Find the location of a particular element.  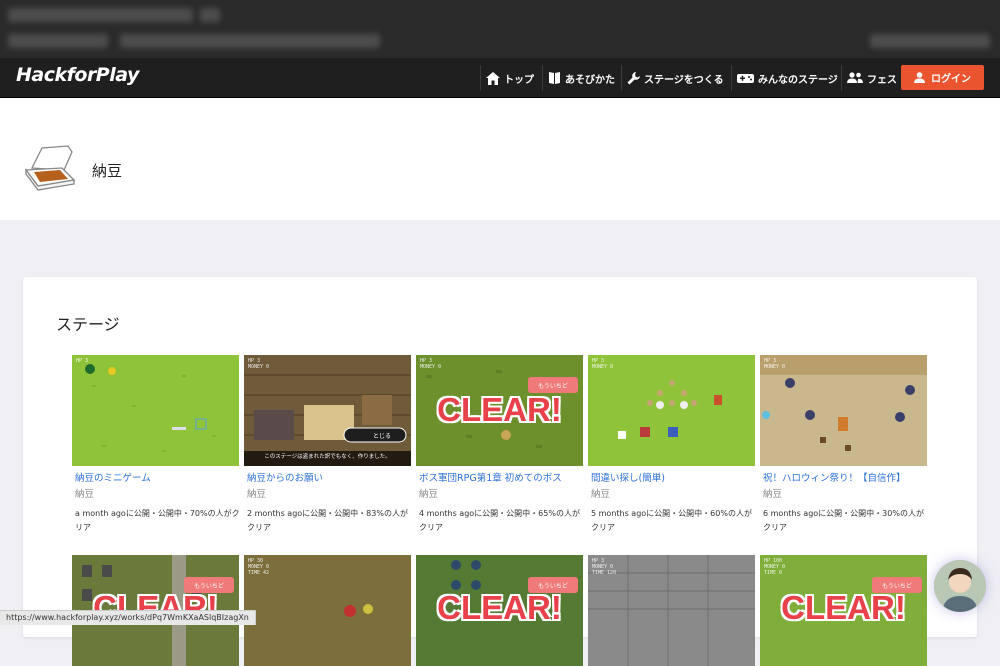

natto-box-icon is located at coordinates (50, 168).